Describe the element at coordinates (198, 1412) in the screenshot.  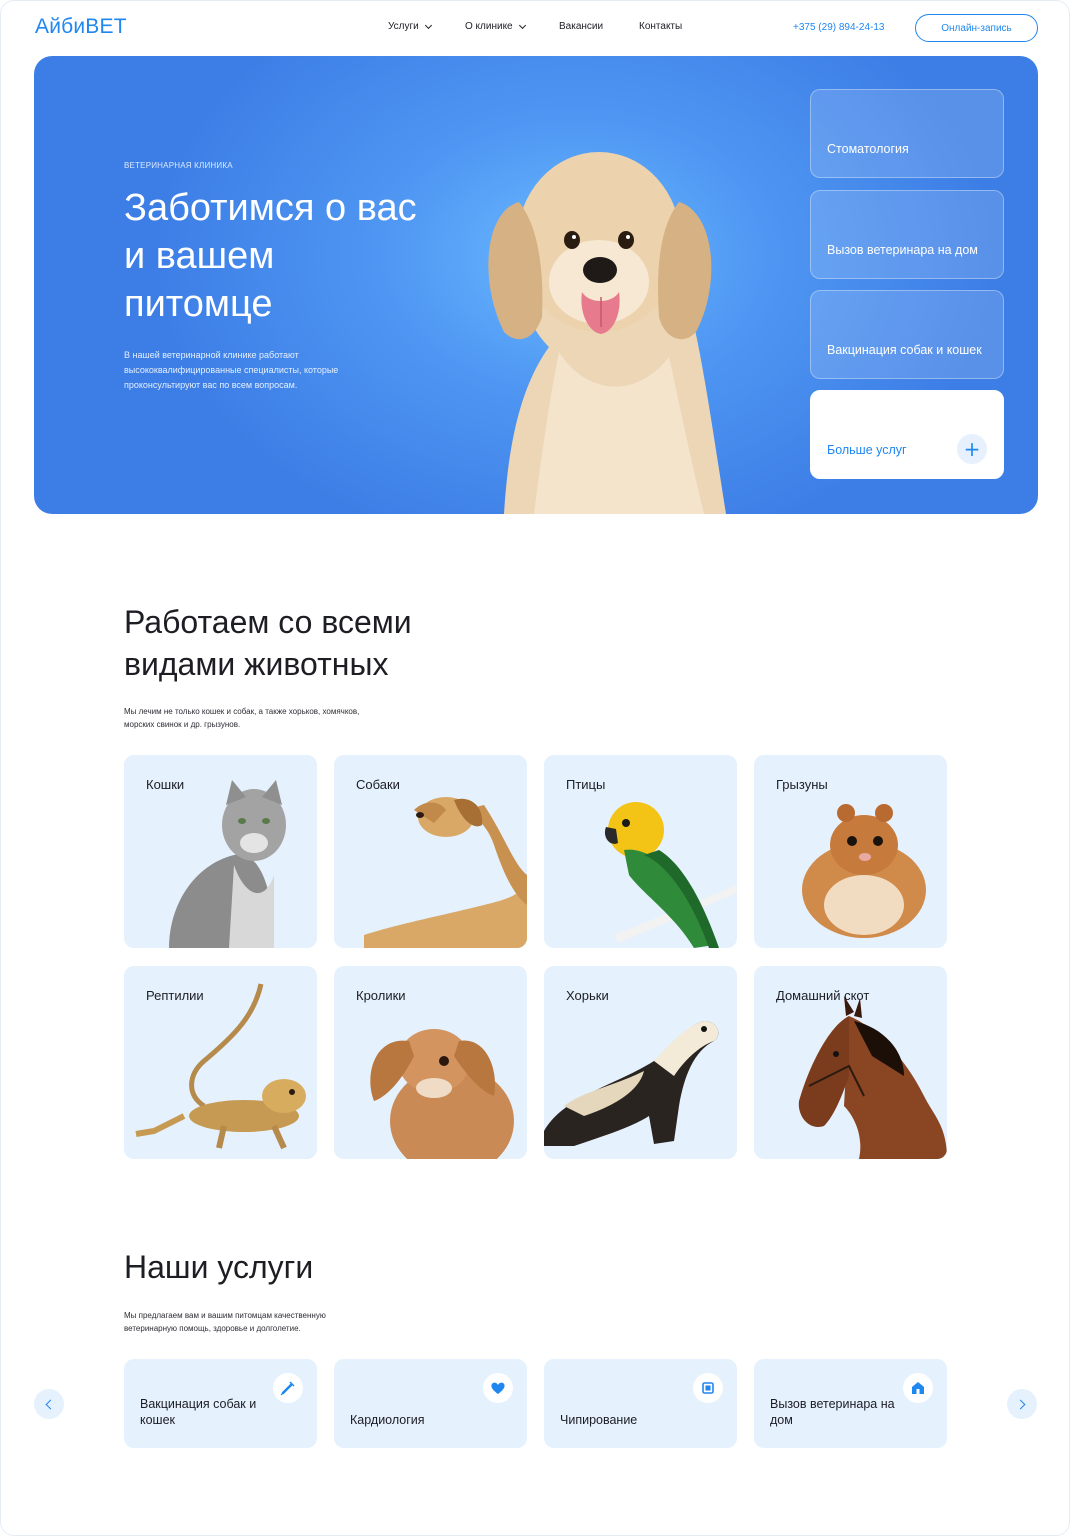
I see `service-label: Вакцинация собак и кошек` at that location.